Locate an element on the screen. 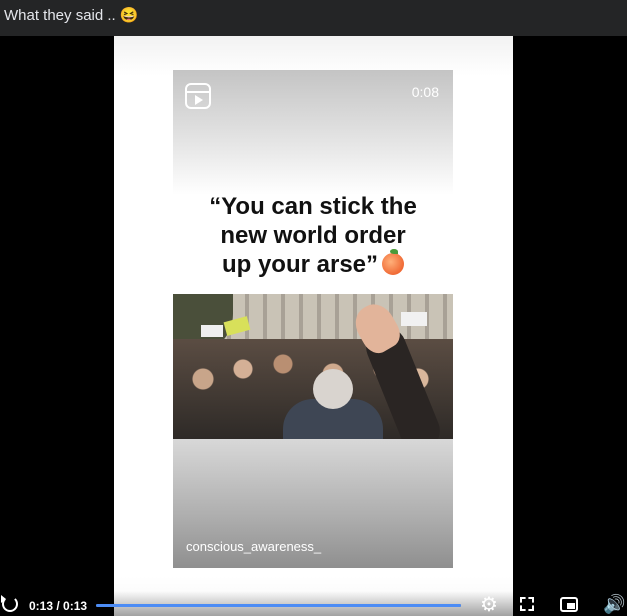  quote-line-3: up your arse” is located at coordinates (313, 264).